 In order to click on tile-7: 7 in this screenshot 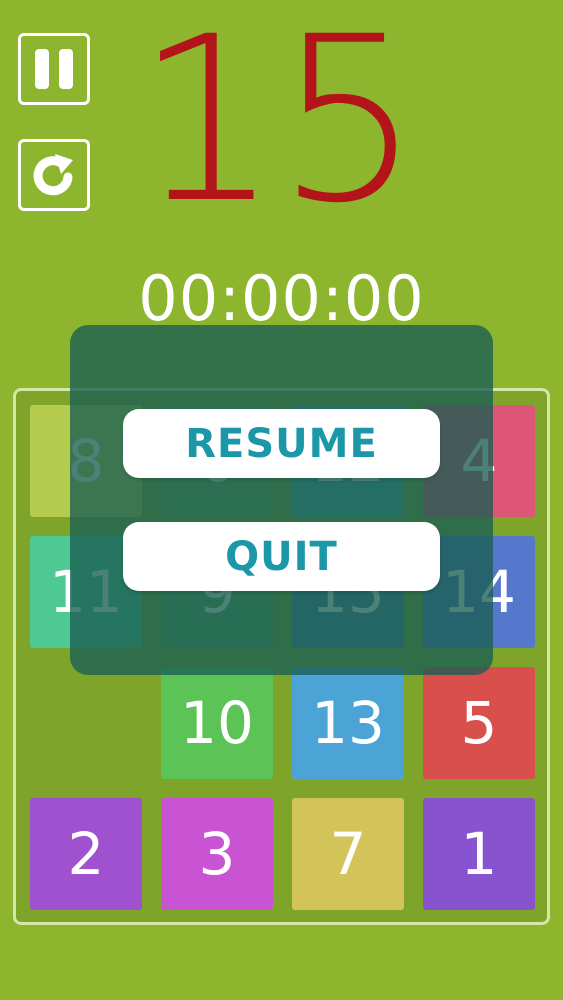, I will do `click(348, 854)`.